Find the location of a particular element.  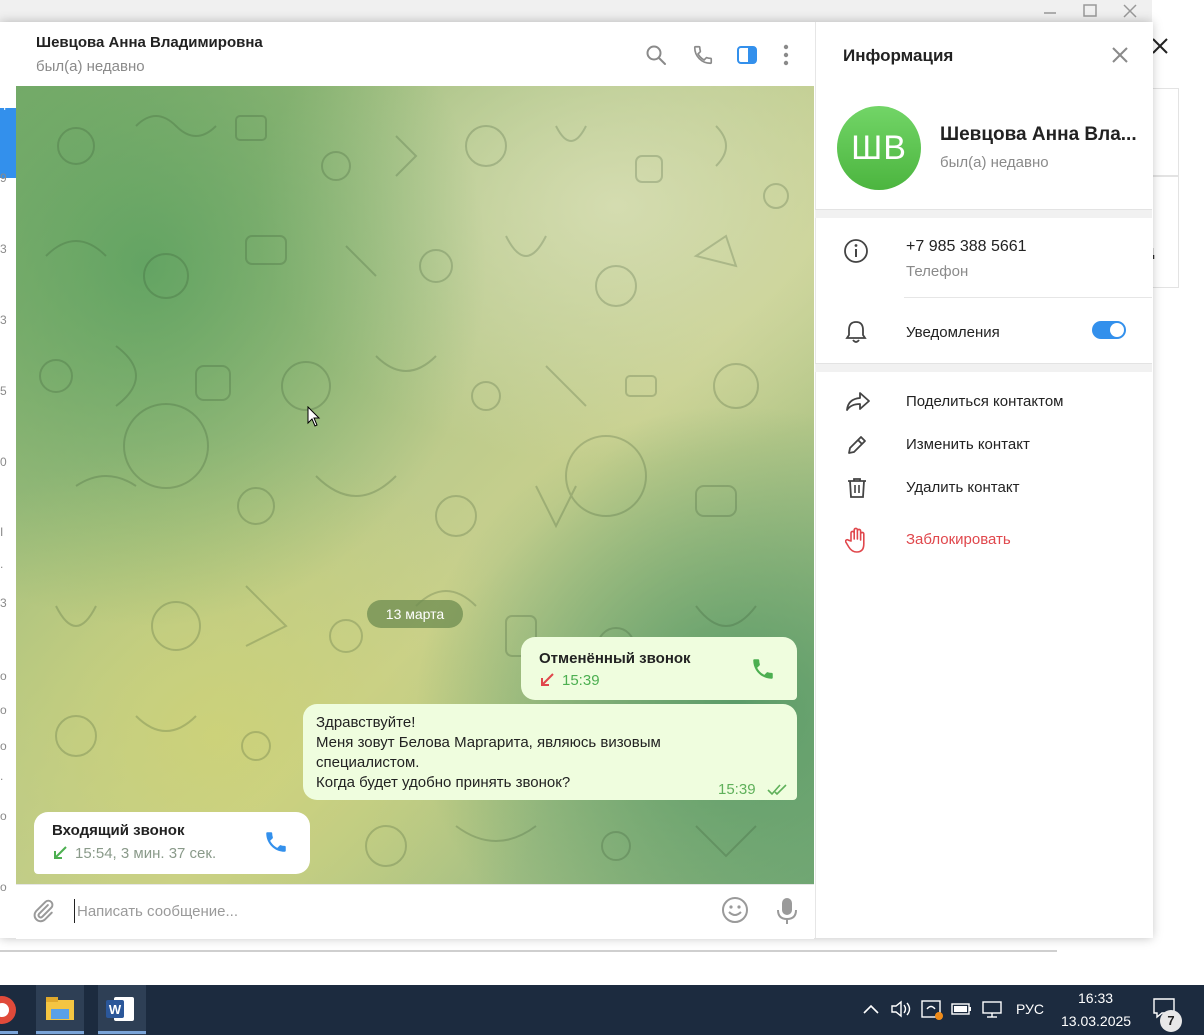

background-window-edge is located at coordinates (528, 951).